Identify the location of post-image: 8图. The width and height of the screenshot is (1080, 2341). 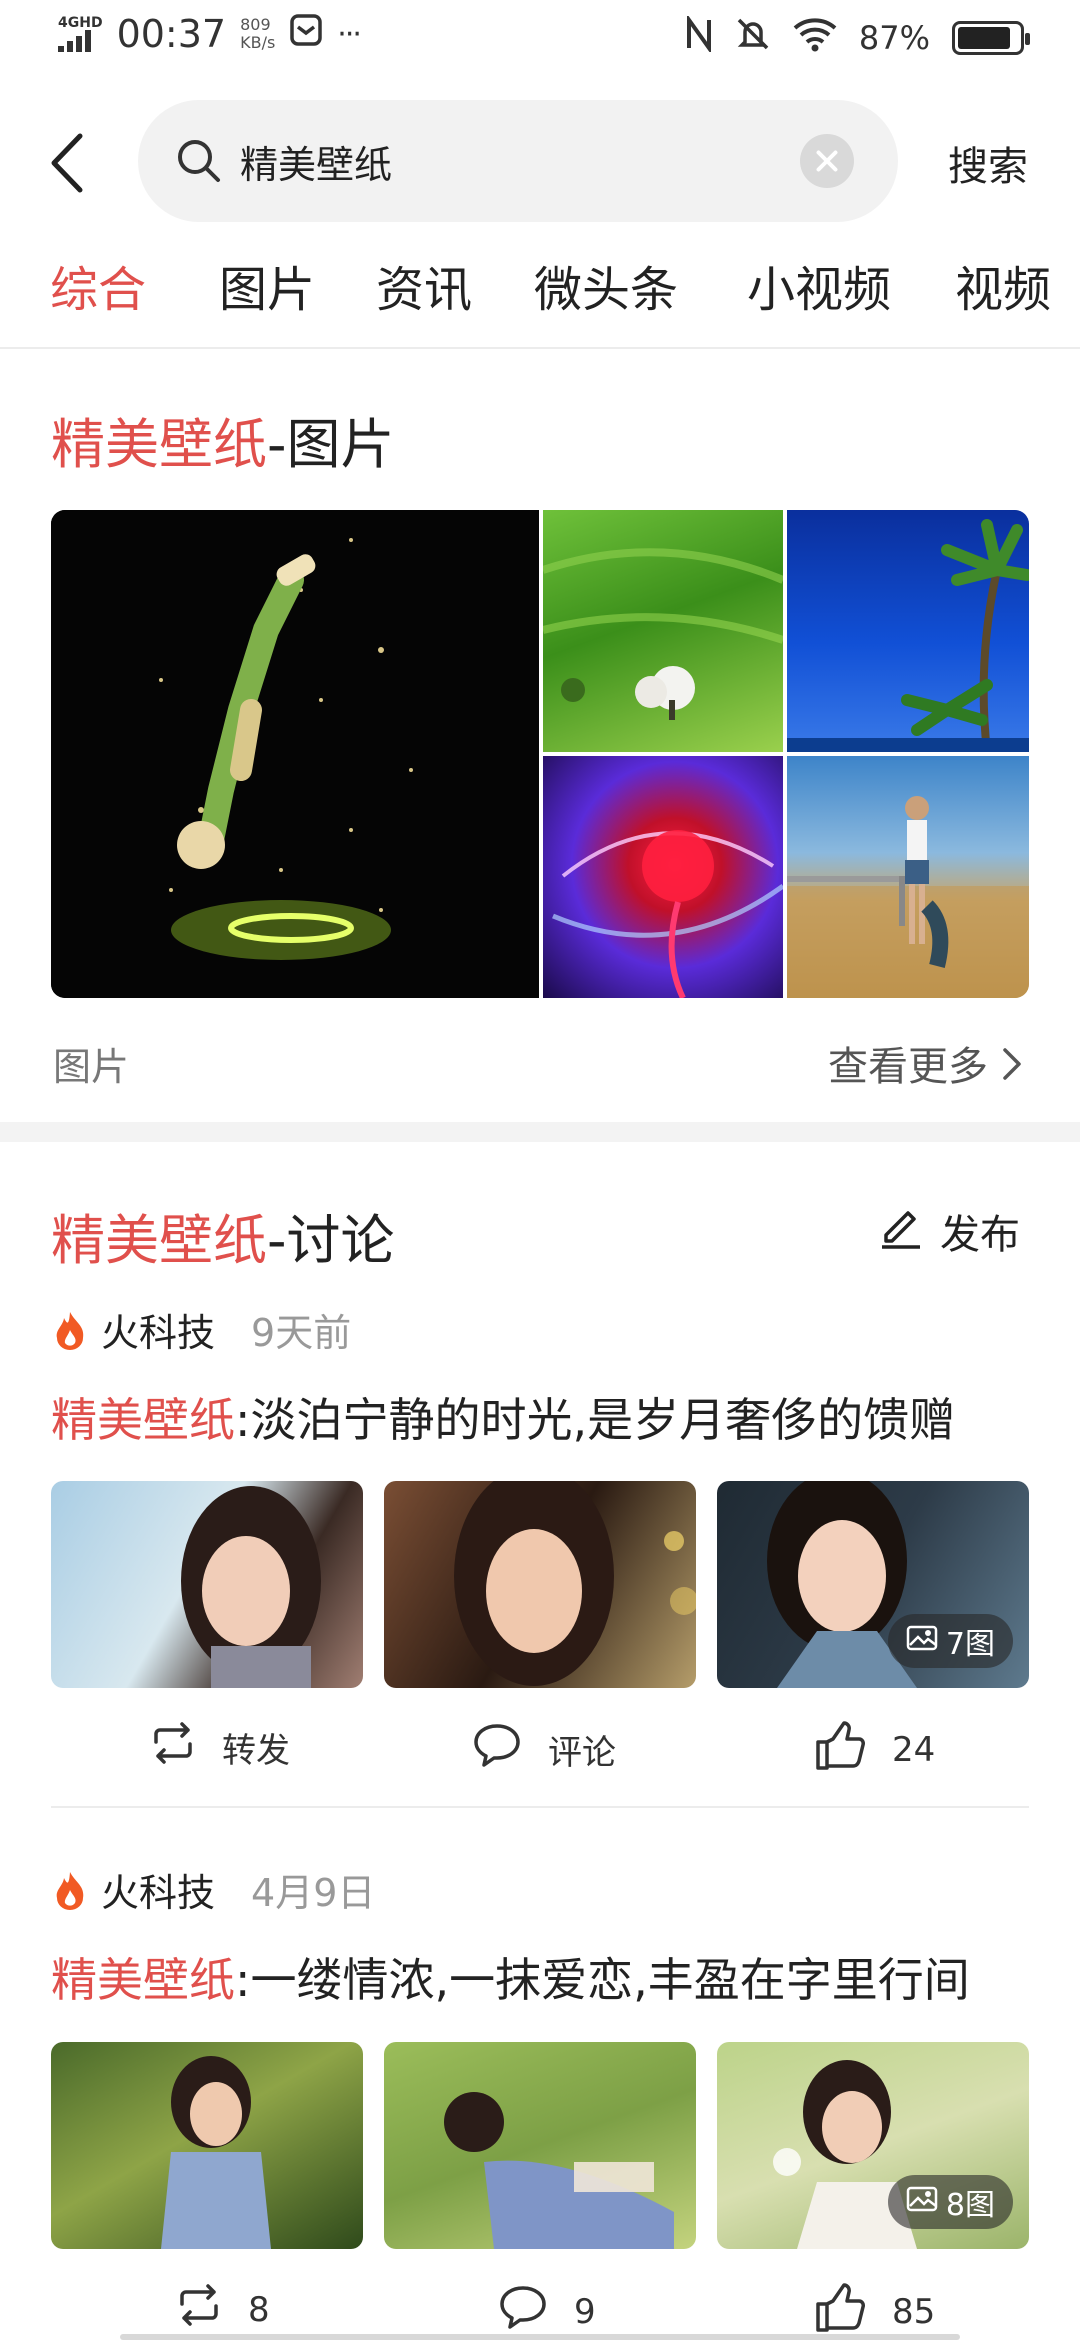
(873, 2145).